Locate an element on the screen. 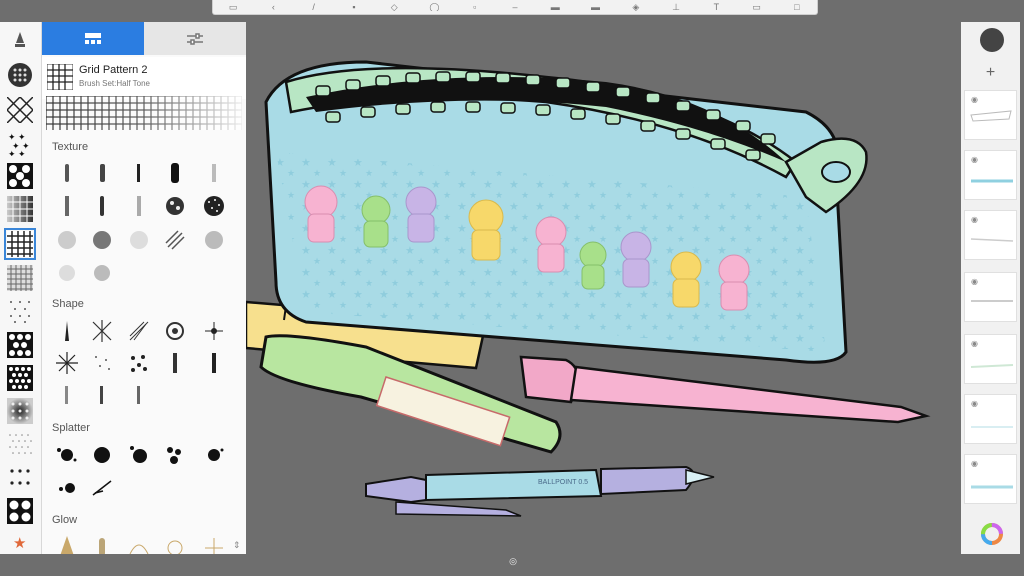  scroll-arrows-icon: ⇕ is located at coordinates (237, 545).